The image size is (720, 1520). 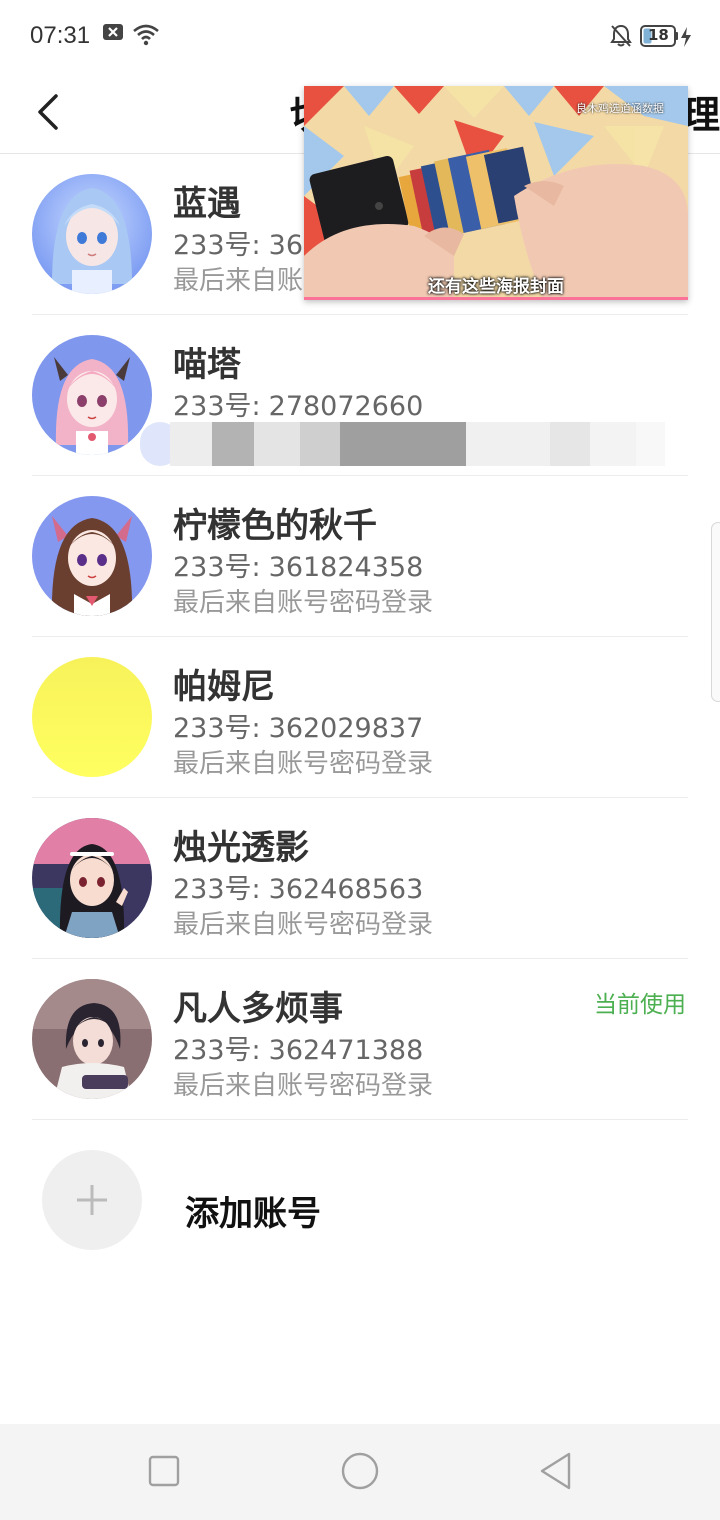 I want to click on account-name: 喵塔, so click(x=207, y=365).